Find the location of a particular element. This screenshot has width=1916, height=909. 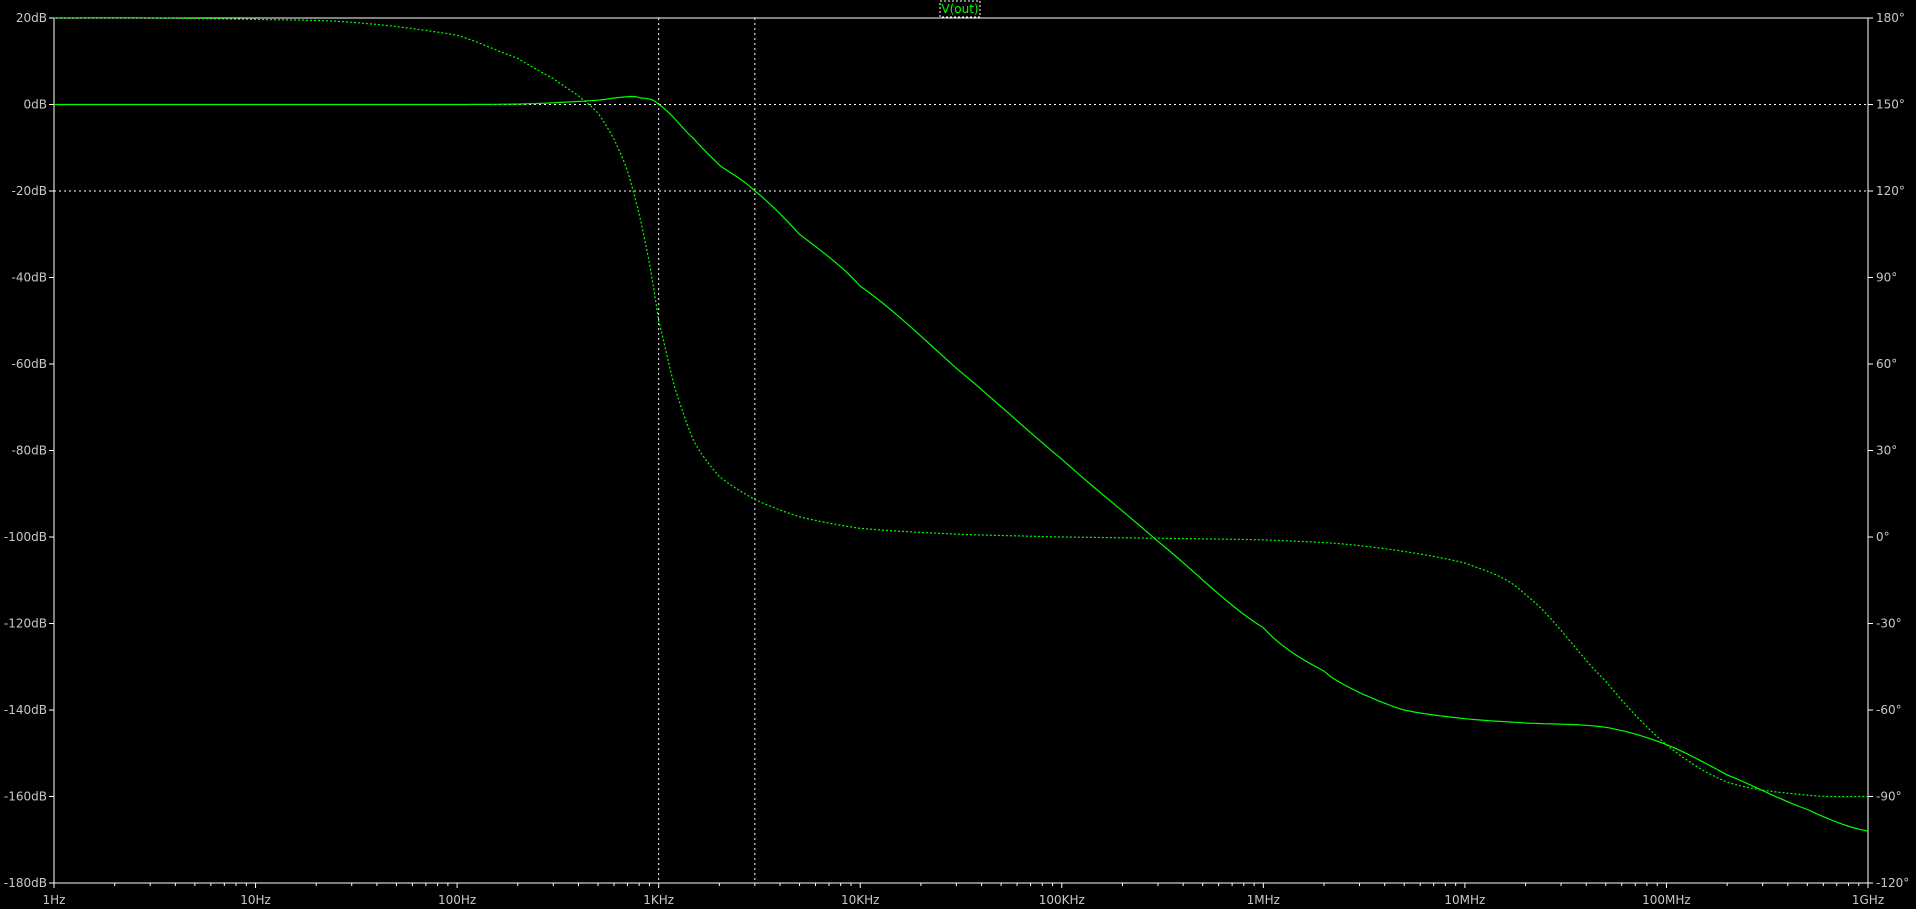

x-tick-label: 10KHz is located at coordinates (860, 900).